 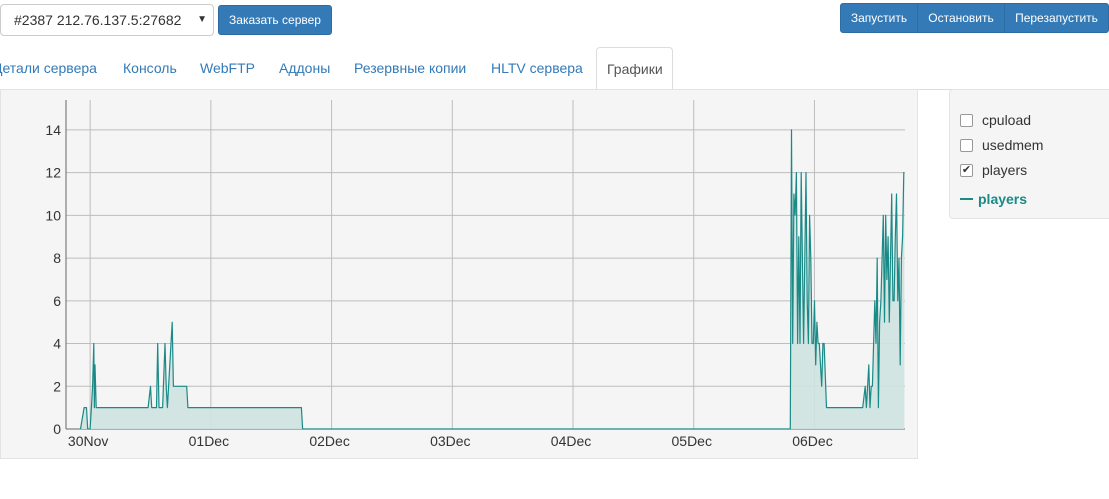 I want to click on chevron-down-icon: ▼, so click(x=202, y=19).